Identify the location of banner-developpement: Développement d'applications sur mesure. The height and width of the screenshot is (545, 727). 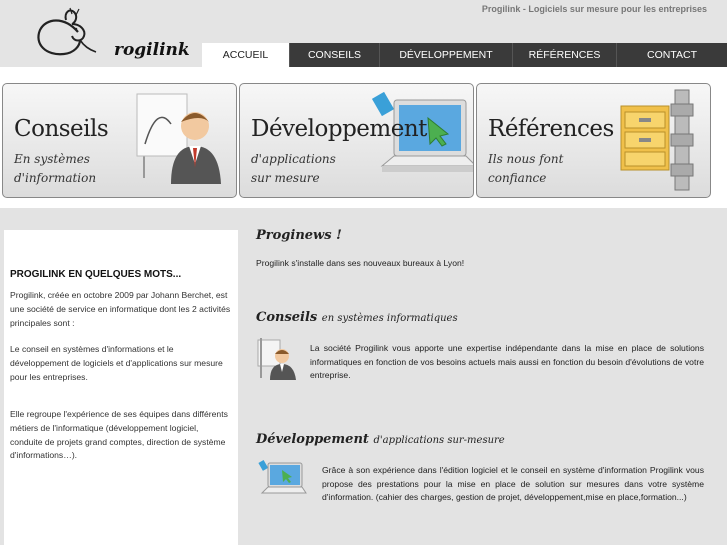
(356, 140).